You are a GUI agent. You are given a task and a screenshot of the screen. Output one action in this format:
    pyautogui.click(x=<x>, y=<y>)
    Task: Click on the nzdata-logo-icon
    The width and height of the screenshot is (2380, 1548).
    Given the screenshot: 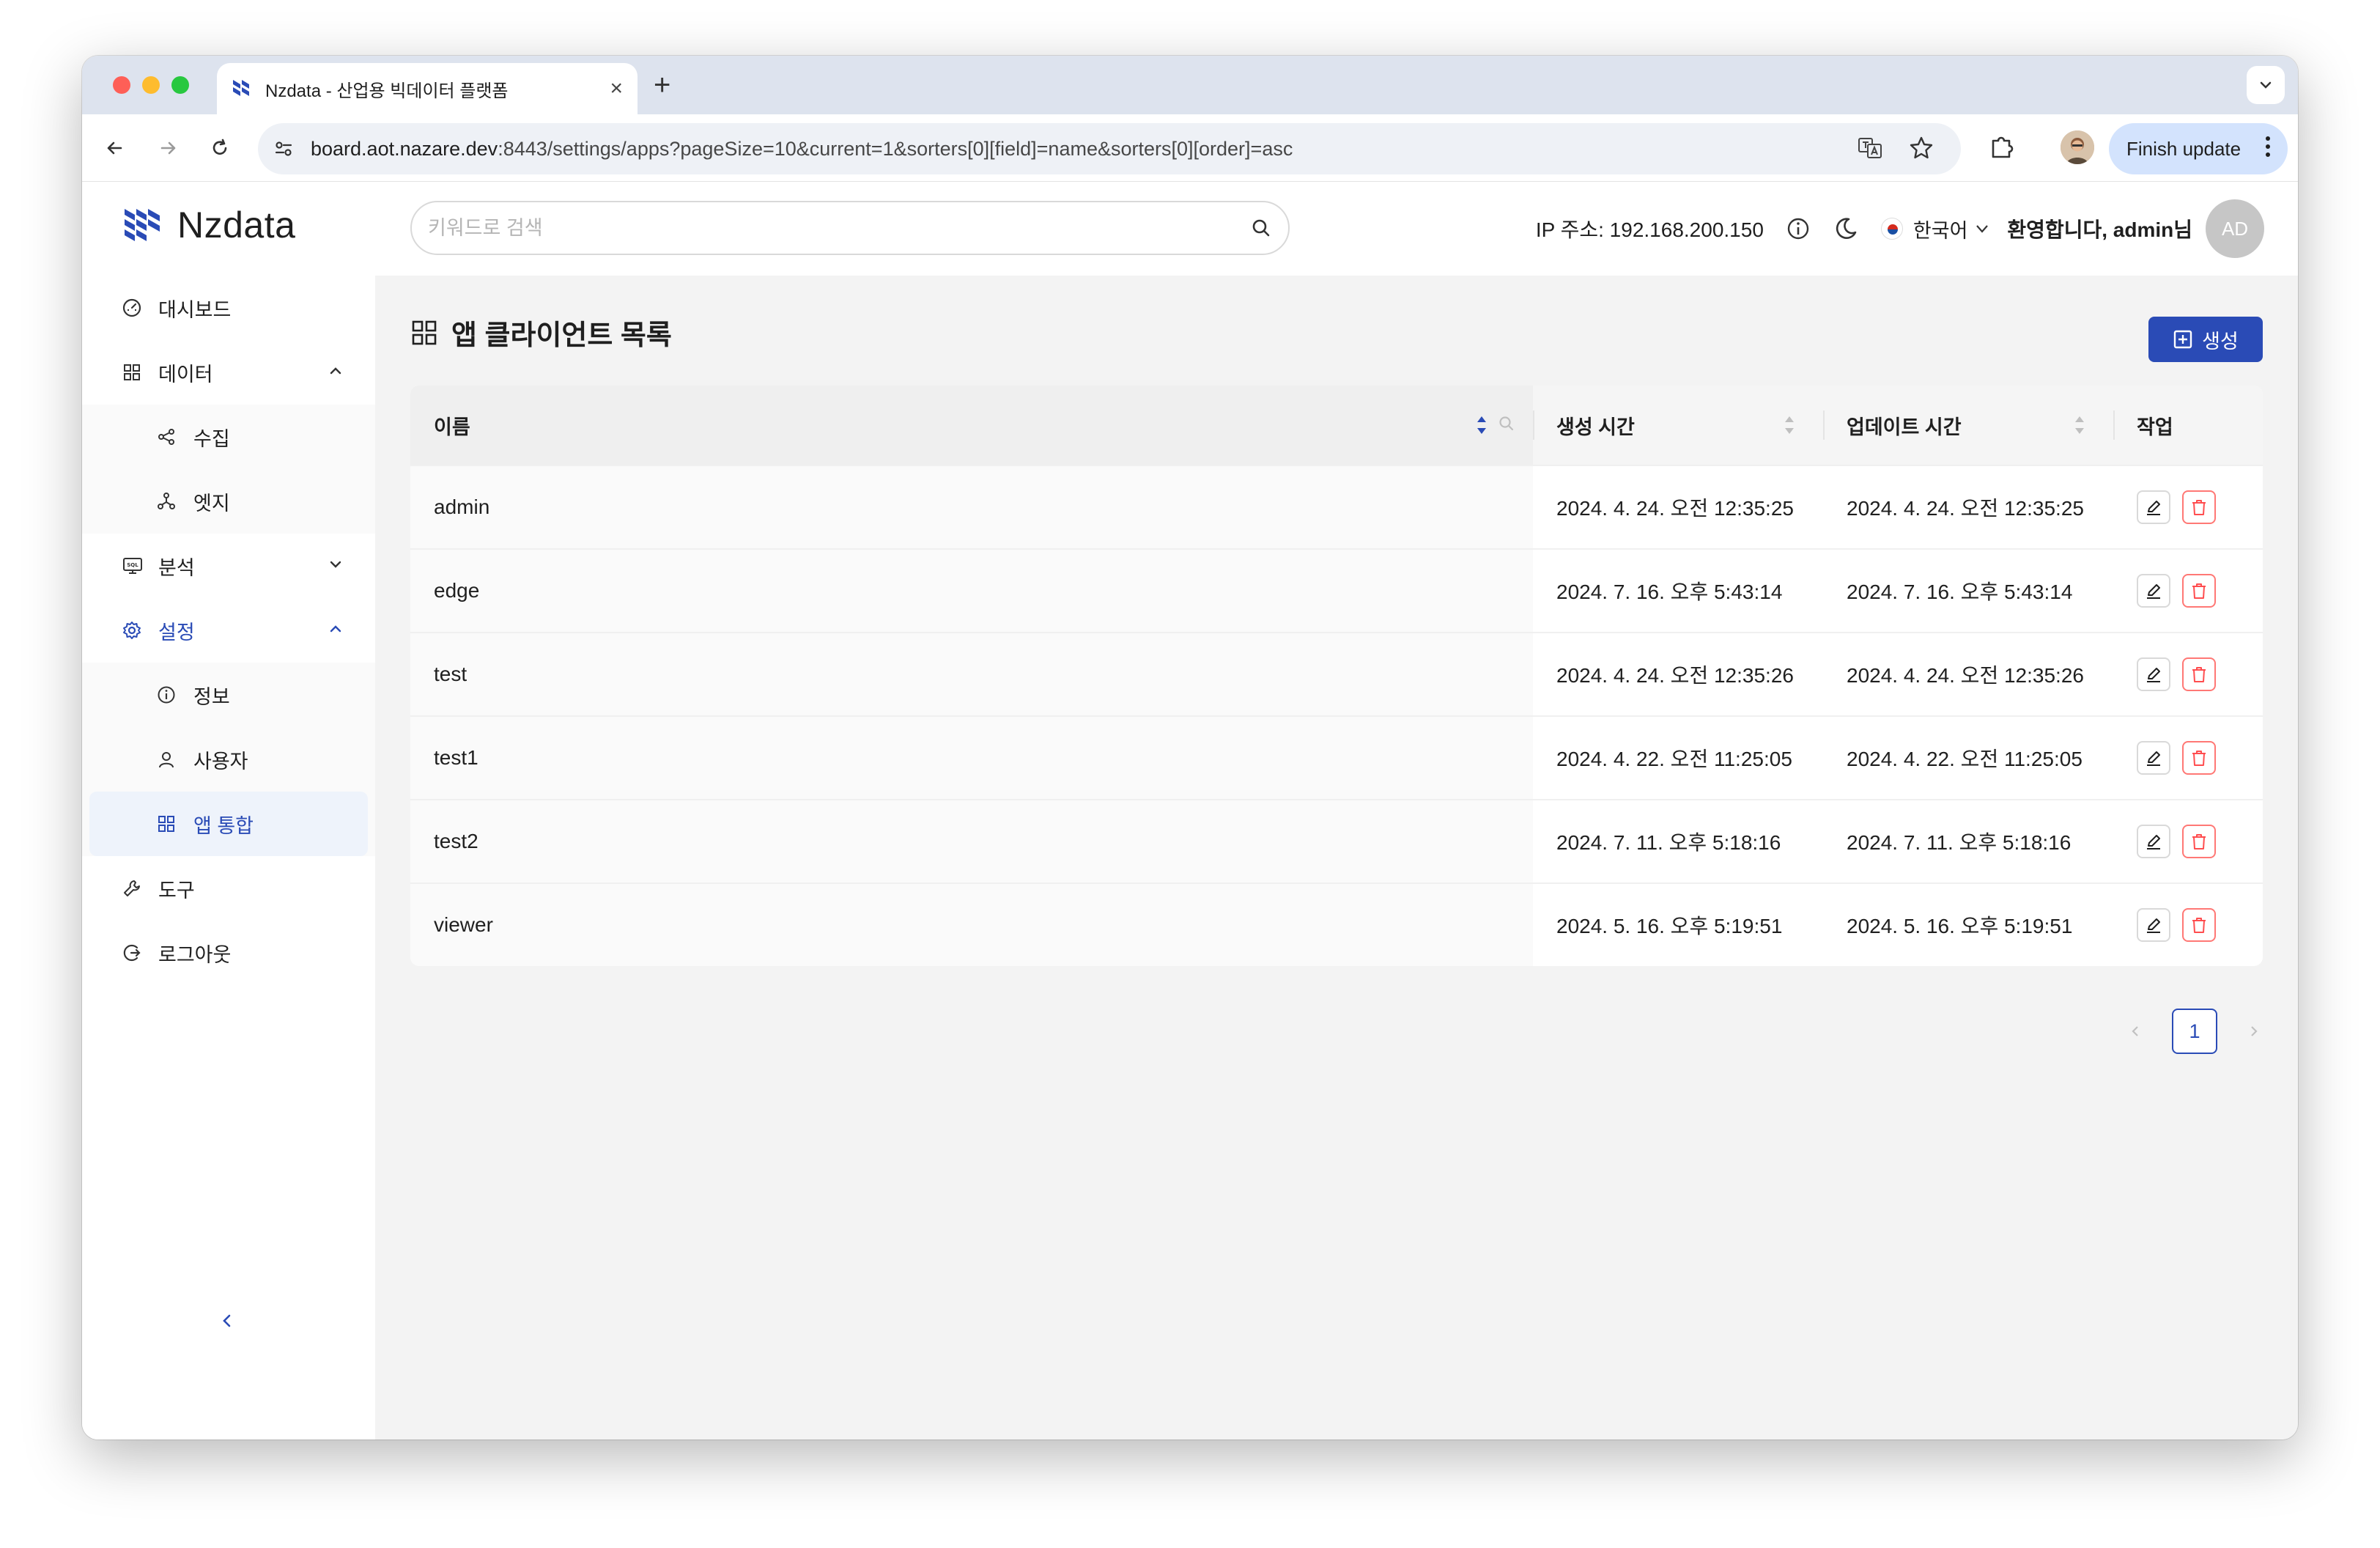 What is the action you would take?
    pyautogui.click(x=142, y=225)
    